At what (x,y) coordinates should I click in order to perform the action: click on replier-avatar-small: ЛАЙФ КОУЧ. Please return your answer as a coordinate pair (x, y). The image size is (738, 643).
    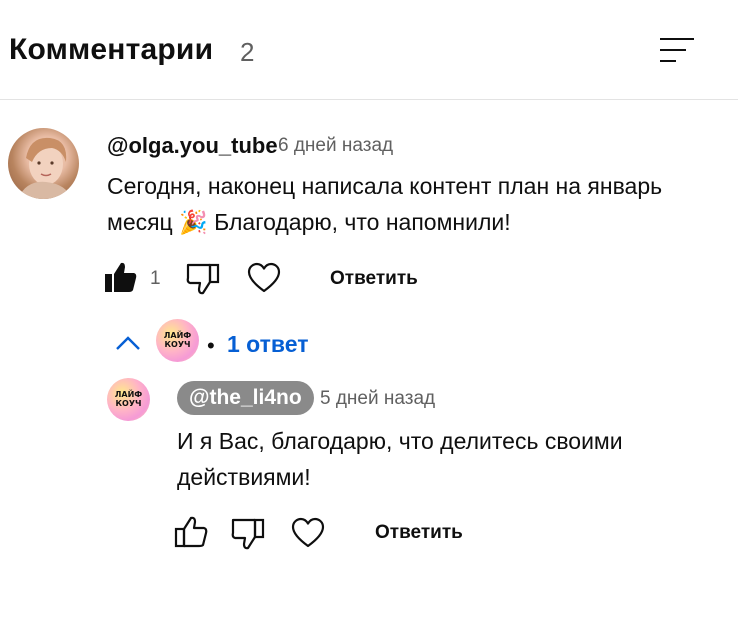
    Looking at the image, I should click on (177, 340).